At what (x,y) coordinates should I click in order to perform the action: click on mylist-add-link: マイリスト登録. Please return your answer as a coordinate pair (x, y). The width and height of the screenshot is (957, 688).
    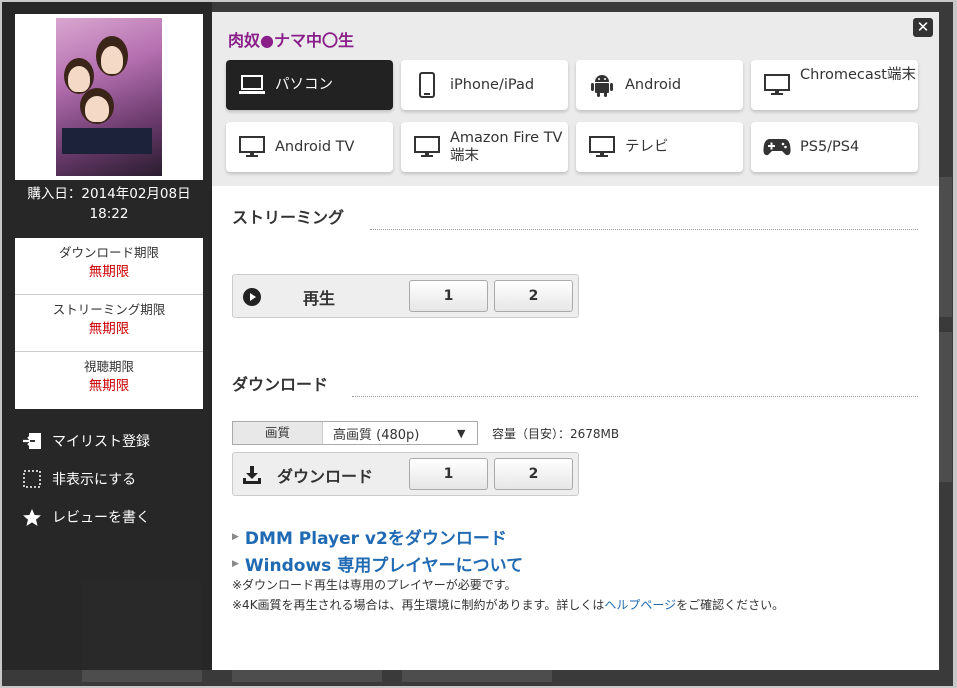
    Looking at the image, I should click on (115, 441).